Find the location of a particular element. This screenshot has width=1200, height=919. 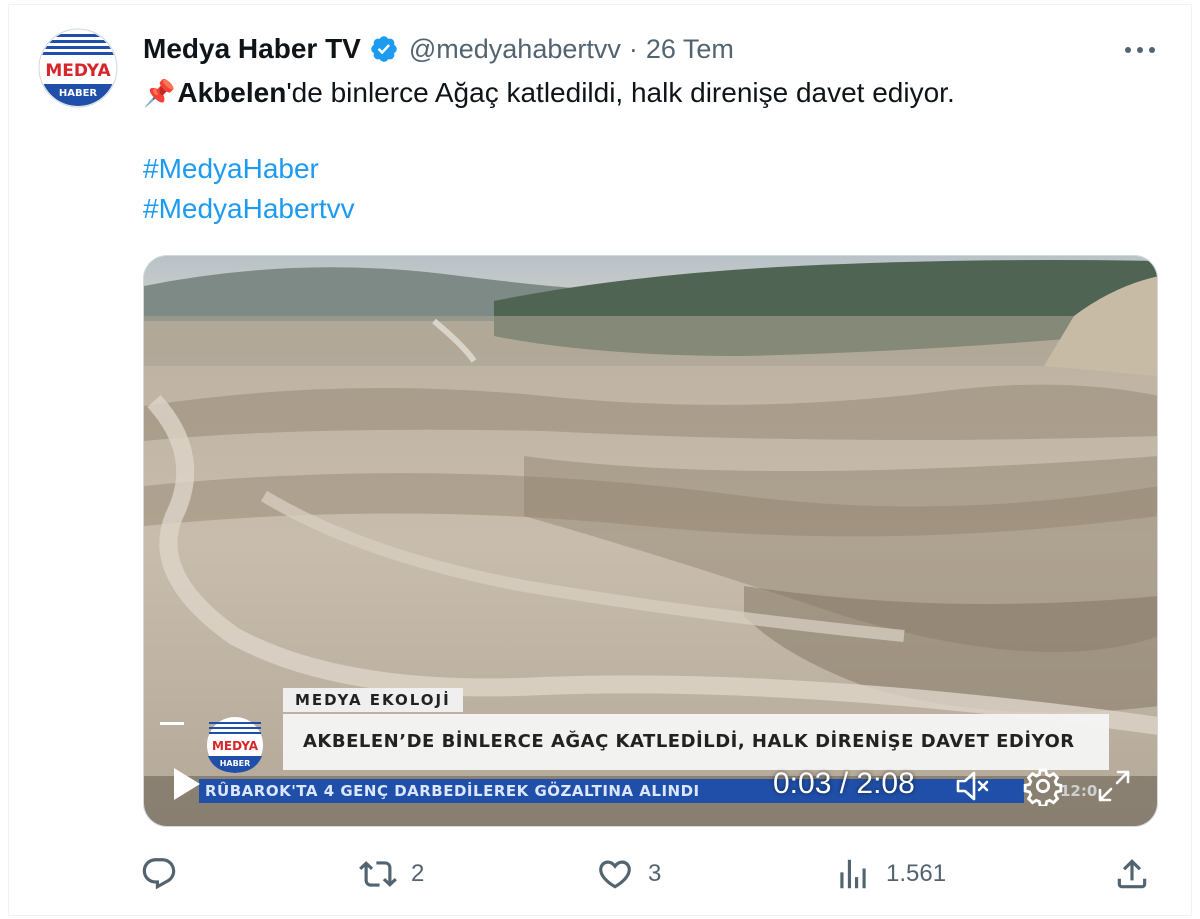

more-icon is located at coordinates (1140, 50).